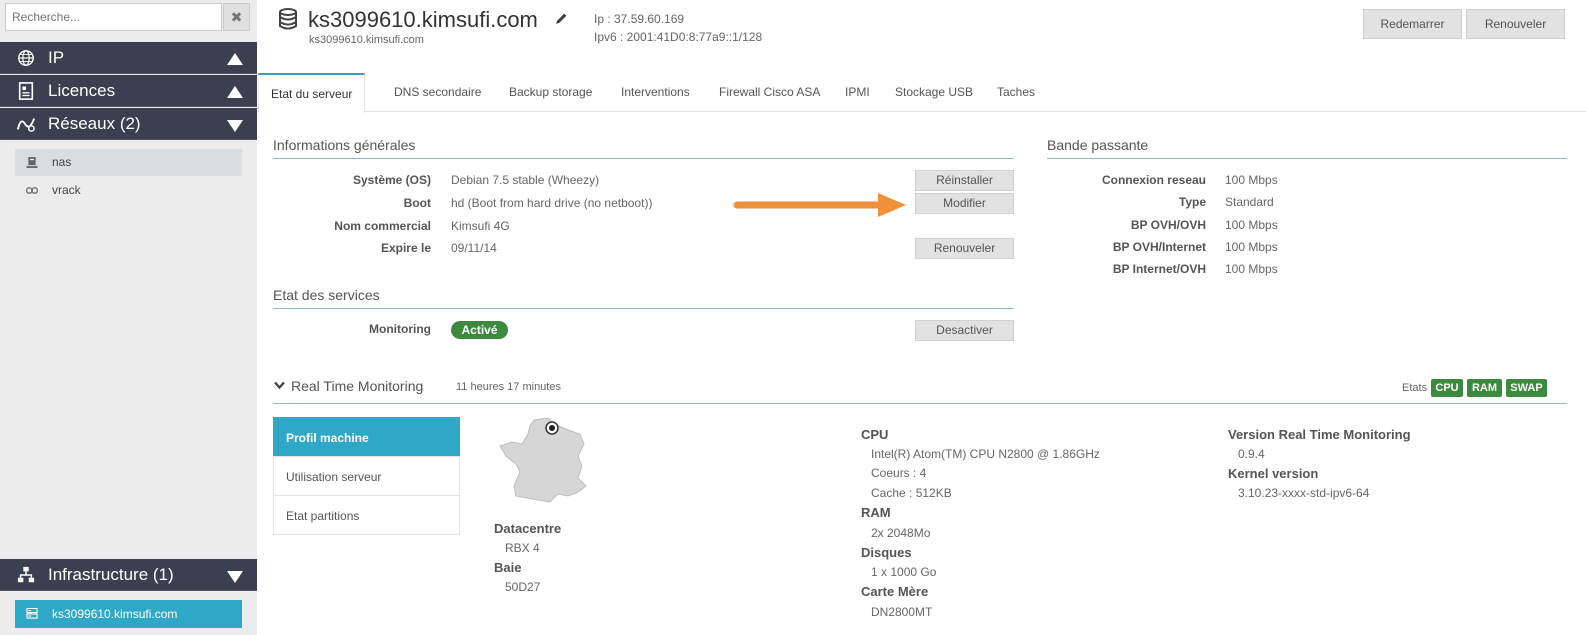 This screenshot has width=1586, height=635. I want to click on tab-profil-machine: Profil machine, so click(366, 437).